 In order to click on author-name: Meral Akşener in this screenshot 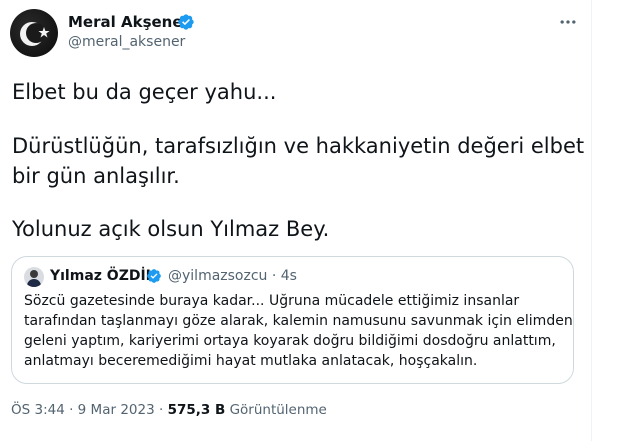, I will do `click(129, 22)`.